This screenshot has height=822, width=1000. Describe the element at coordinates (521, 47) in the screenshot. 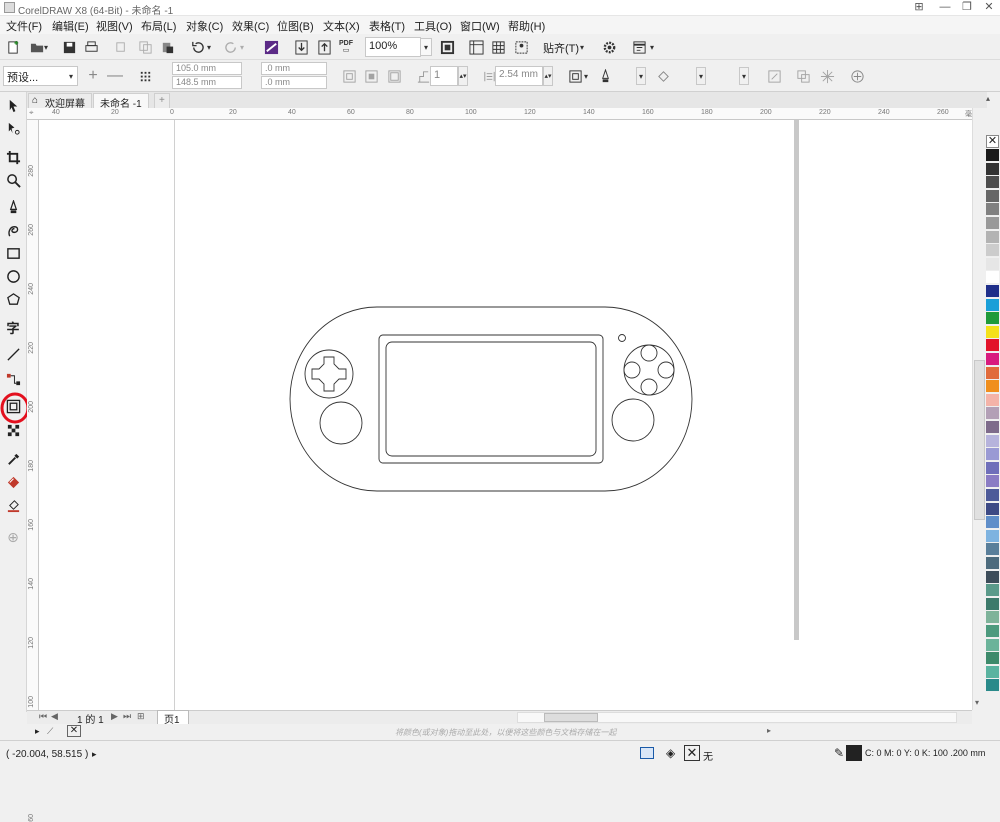

I see `show-guidelines-icon` at that location.